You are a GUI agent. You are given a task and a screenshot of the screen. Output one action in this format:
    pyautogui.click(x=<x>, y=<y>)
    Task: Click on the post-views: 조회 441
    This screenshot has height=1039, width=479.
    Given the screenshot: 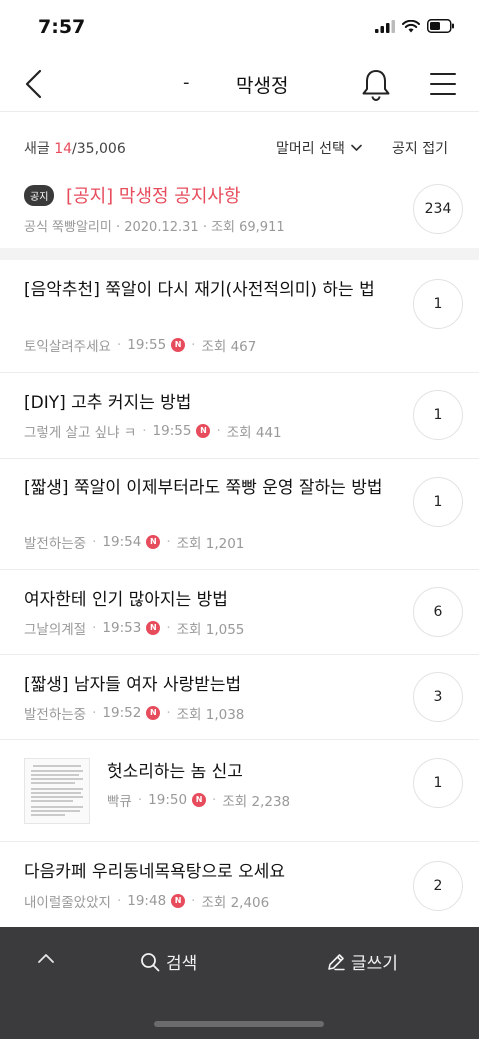 What is the action you would take?
    pyautogui.click(x=254, y=433)
    